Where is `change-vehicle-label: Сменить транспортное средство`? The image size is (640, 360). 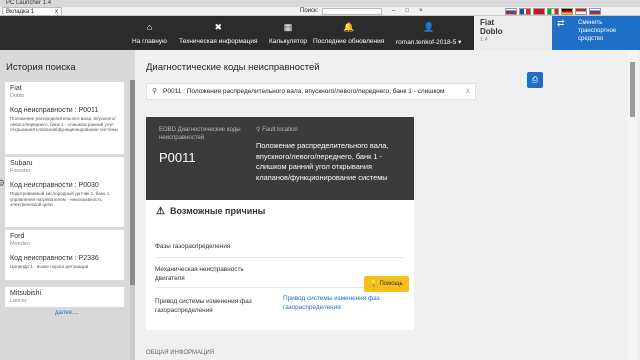 change-vehicle-label: Сменить транспортное средство is located at coordinates (597, 31).